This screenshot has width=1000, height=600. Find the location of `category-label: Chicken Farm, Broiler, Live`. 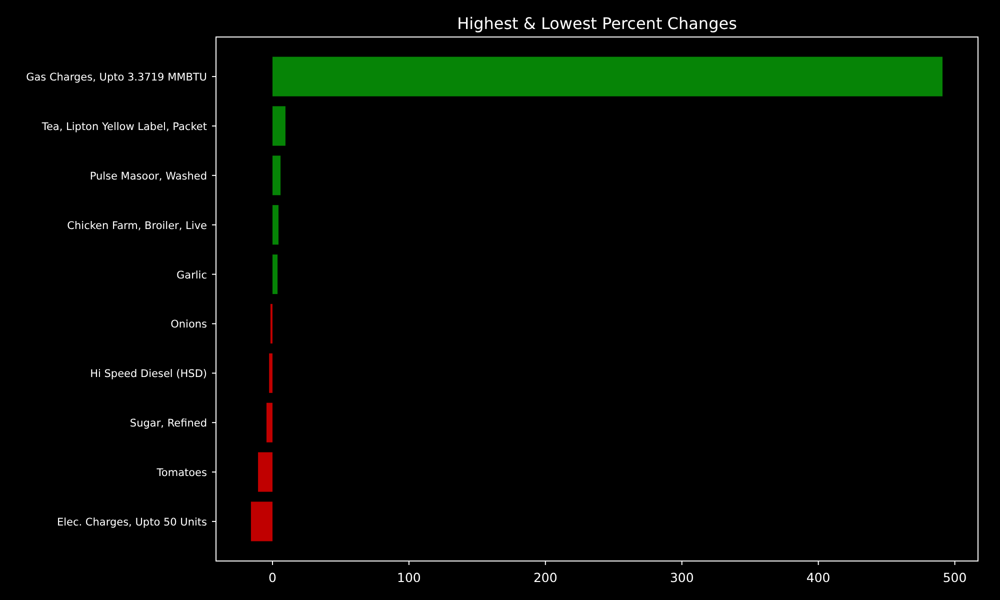

category-label: Chicken Farm, Broiler, Live is located at coordinates (137, 226).